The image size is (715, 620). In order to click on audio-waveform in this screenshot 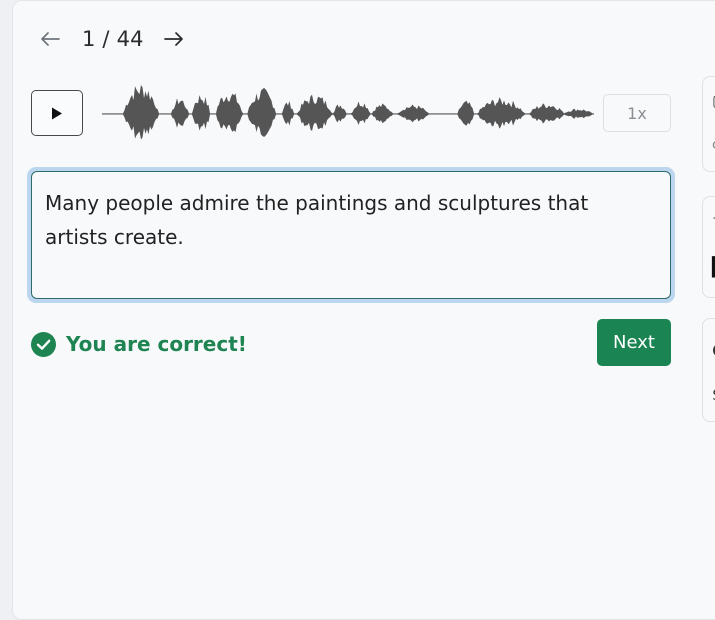, I will do `click(348, 114)`.